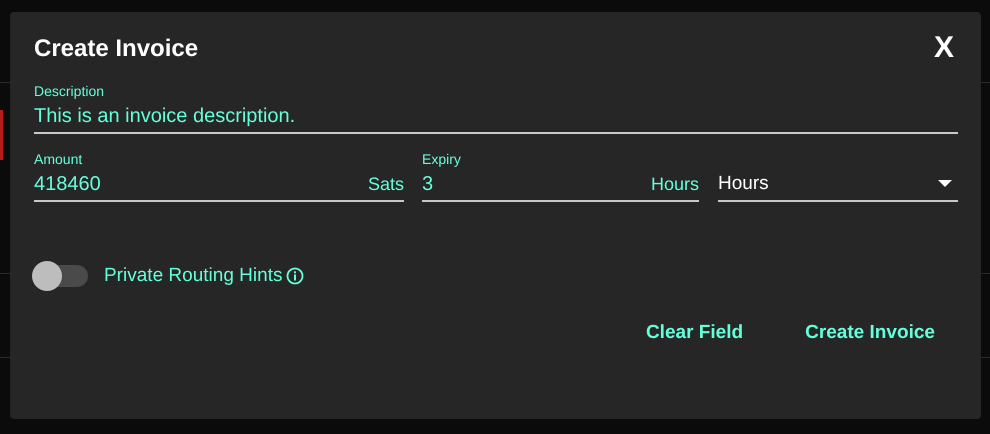 Image resolution: width=990 pixels, height=434 pixels. I want to click on close-button: X, so click(944, 48).